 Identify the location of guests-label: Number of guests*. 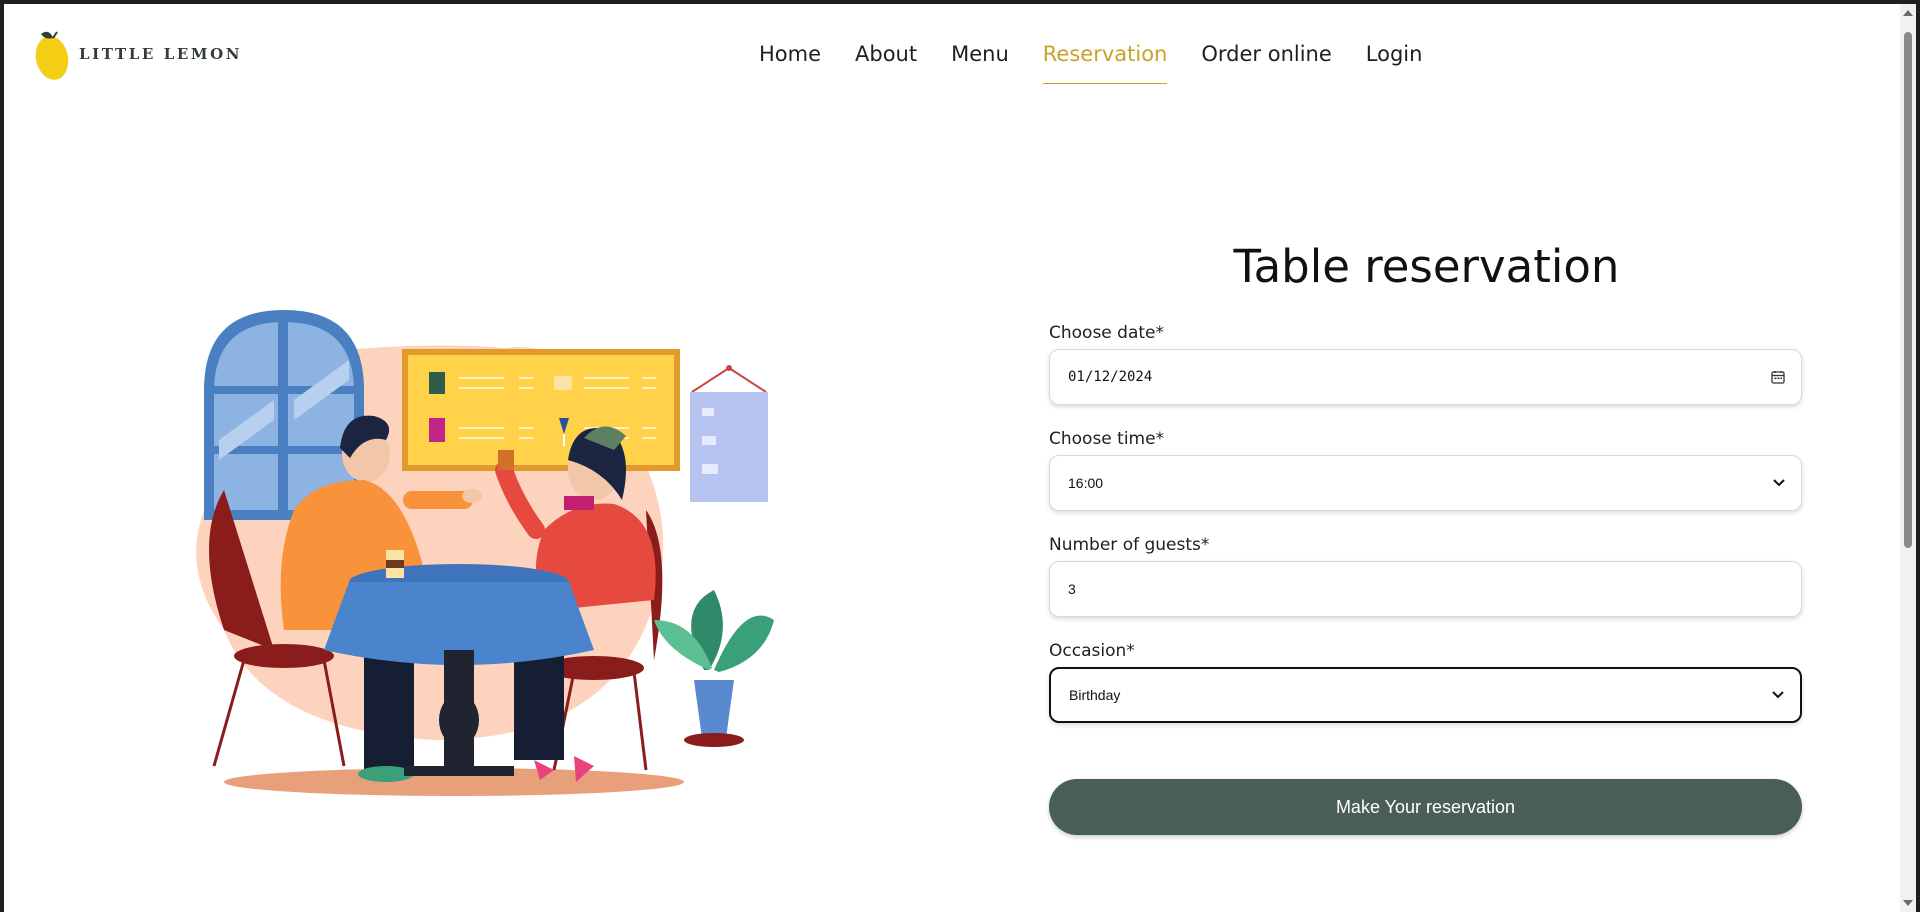
(1129, 545).